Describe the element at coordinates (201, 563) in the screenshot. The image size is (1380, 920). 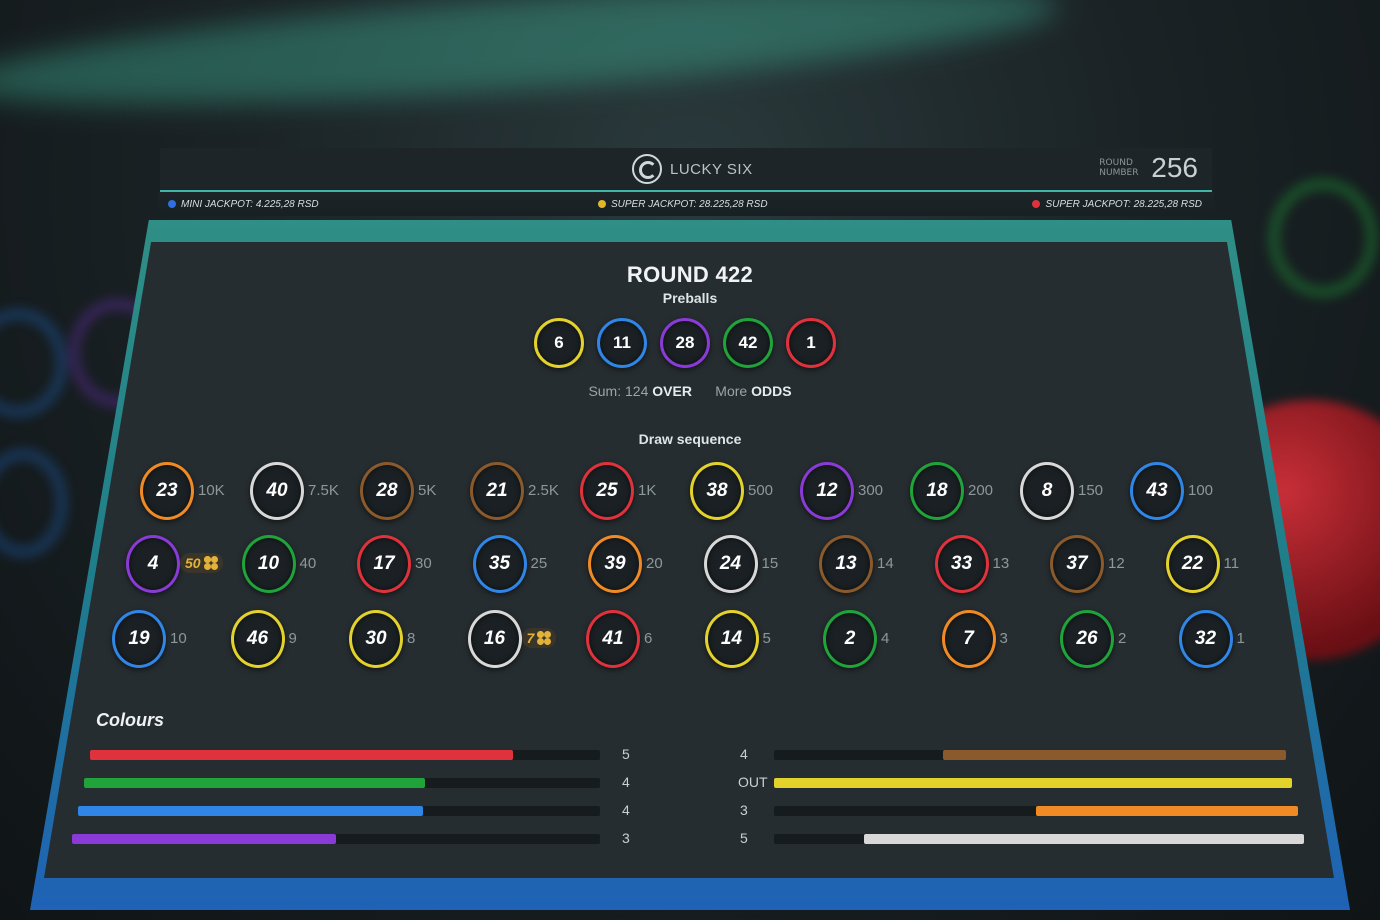
I see `bonus-odd-badge: 50` at that location.